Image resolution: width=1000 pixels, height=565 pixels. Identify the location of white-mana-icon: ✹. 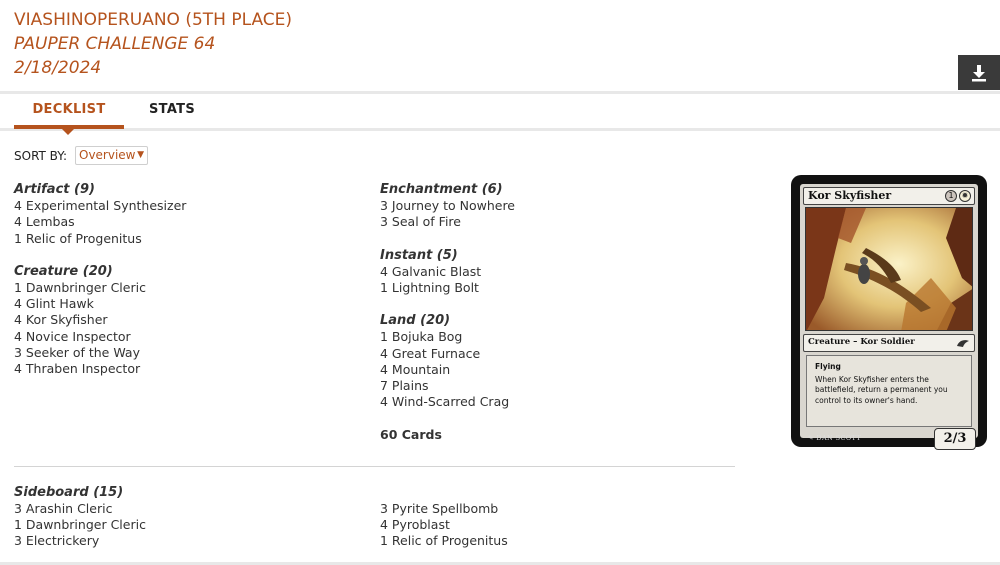
(965, 196).